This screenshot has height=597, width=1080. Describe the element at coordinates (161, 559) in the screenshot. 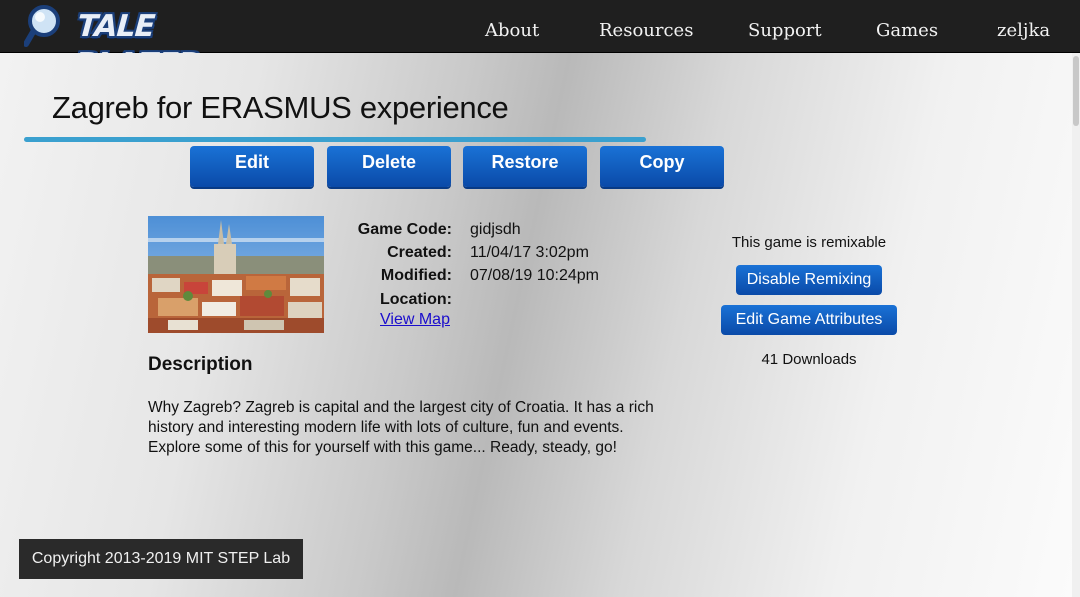

I see `copyright-footer: Copyright 2013-2019 MIT STEP Lab` at that location.